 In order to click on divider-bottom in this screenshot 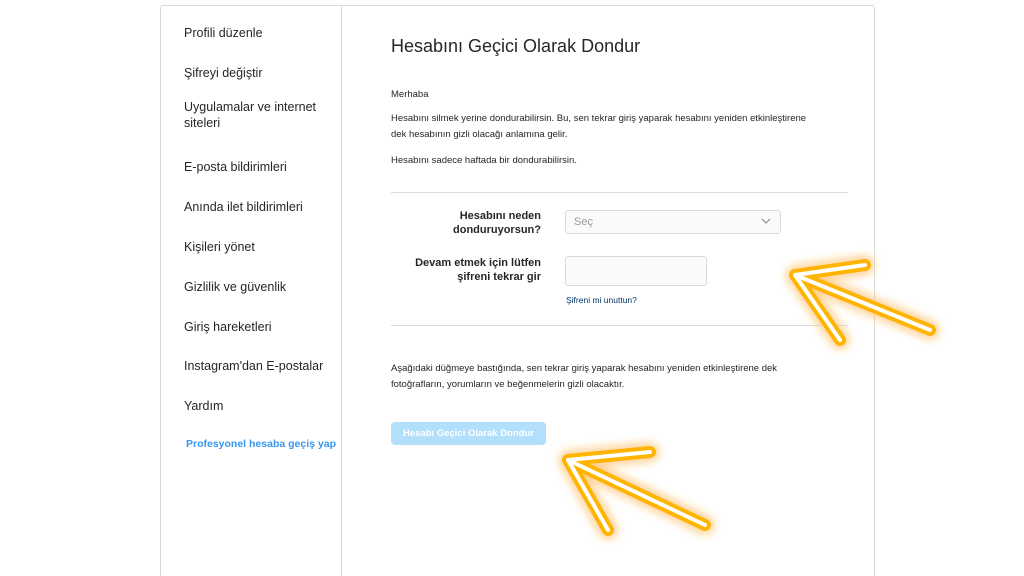, I will do `click(619, 325)`.